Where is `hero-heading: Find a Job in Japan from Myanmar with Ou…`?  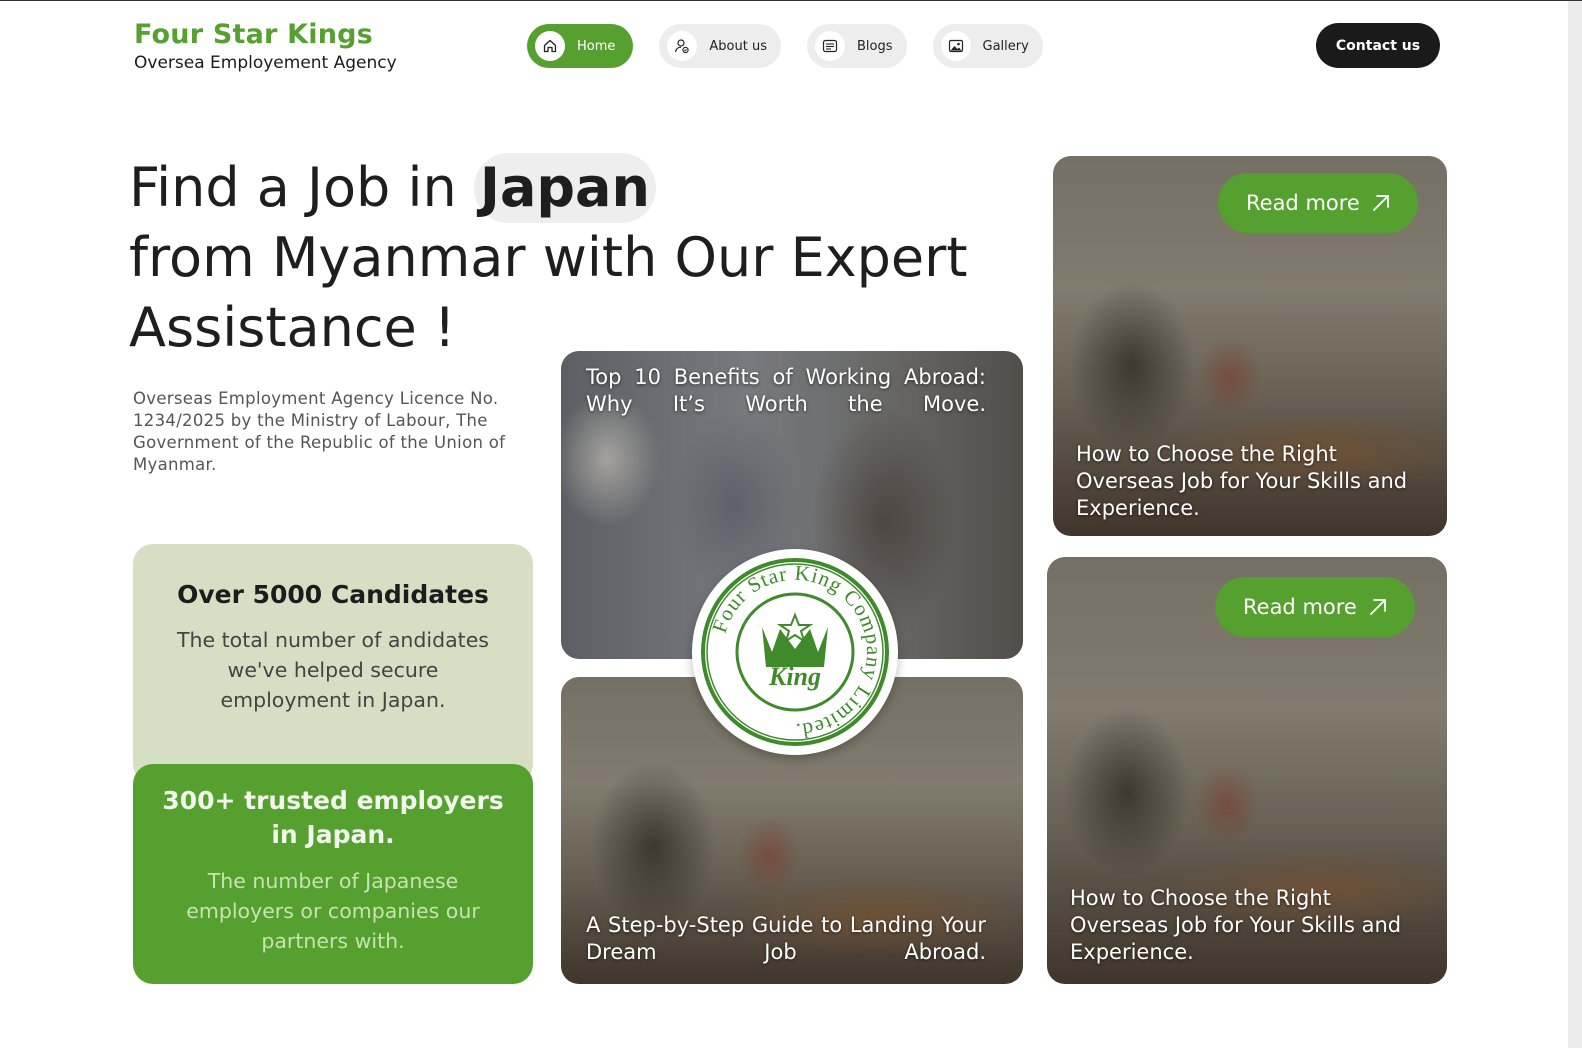 hero-heading: Find a Job in Japan from Myanmar with Ou… is located at coordinates (548, 258).